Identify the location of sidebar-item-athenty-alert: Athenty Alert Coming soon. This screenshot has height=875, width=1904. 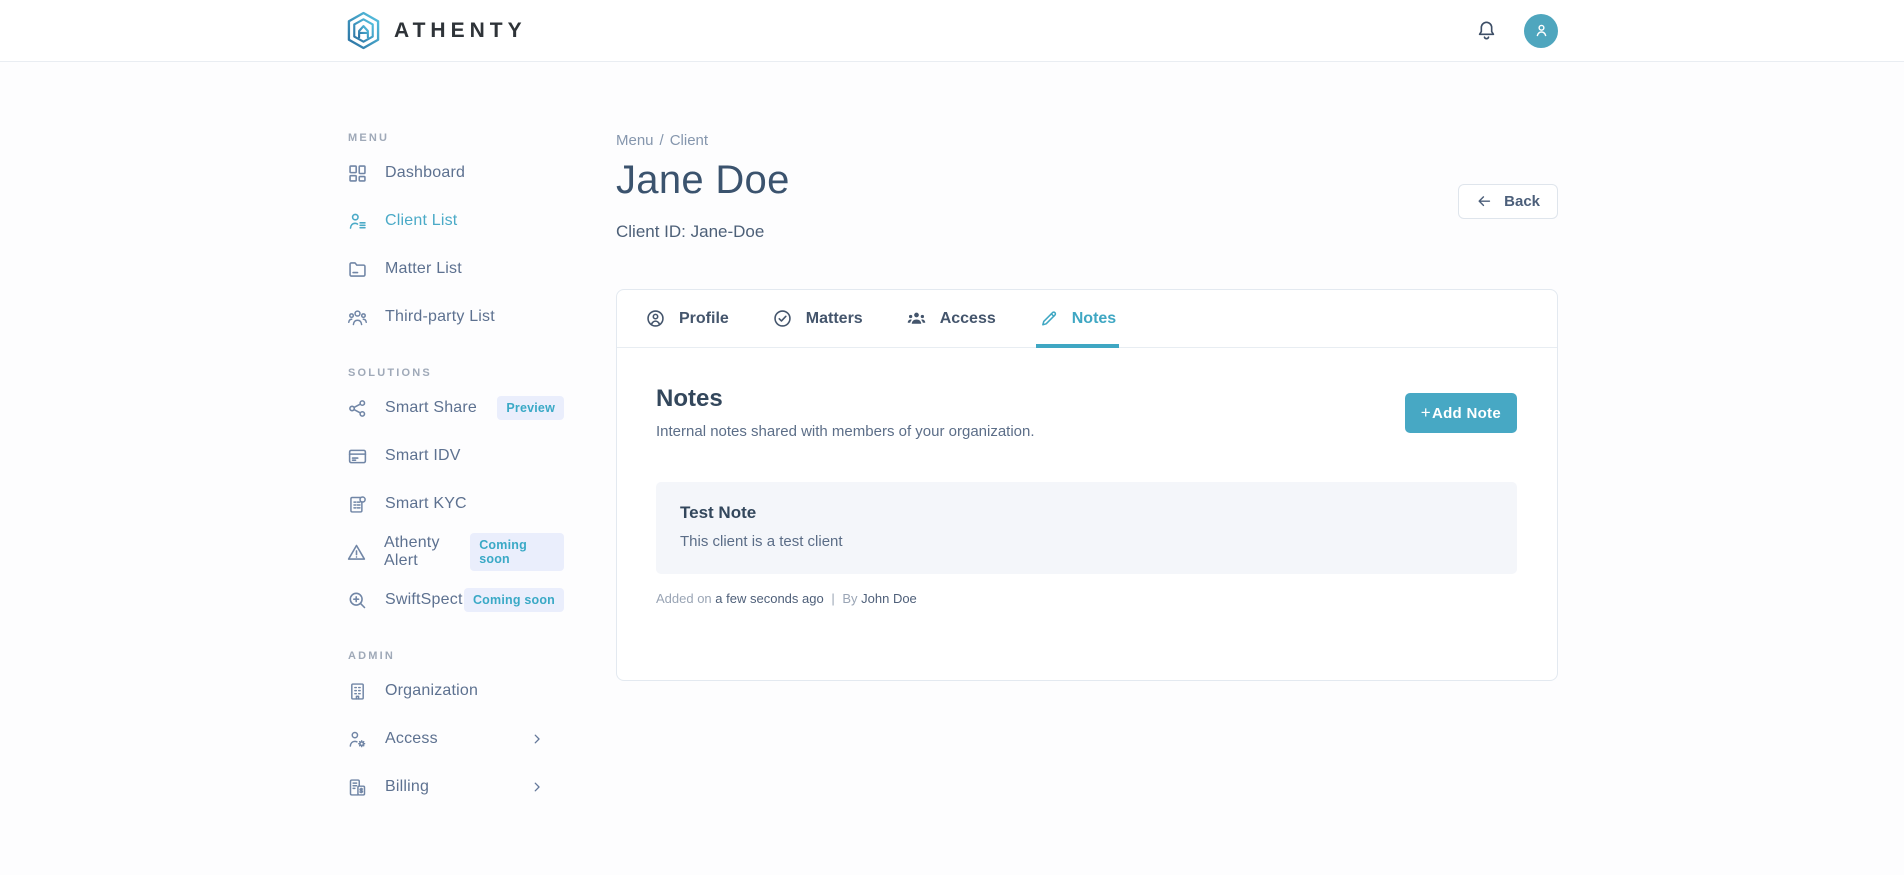
(455, 552).